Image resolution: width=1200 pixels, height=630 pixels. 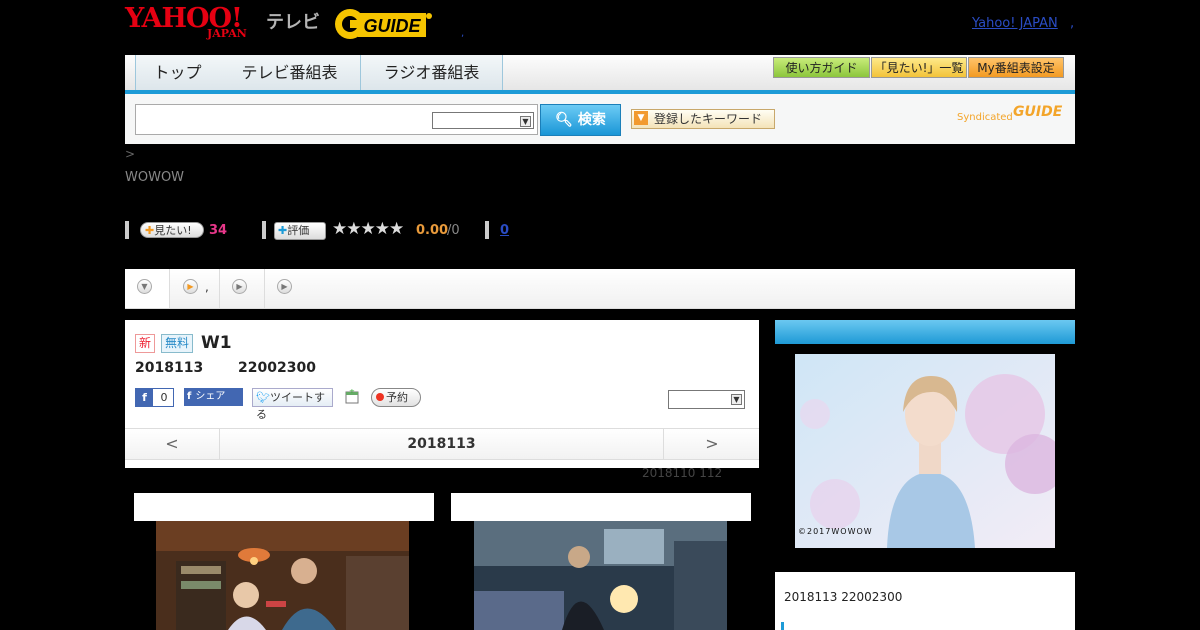 I want to click on tab-cast: ▶, so click(x=242, y=288).